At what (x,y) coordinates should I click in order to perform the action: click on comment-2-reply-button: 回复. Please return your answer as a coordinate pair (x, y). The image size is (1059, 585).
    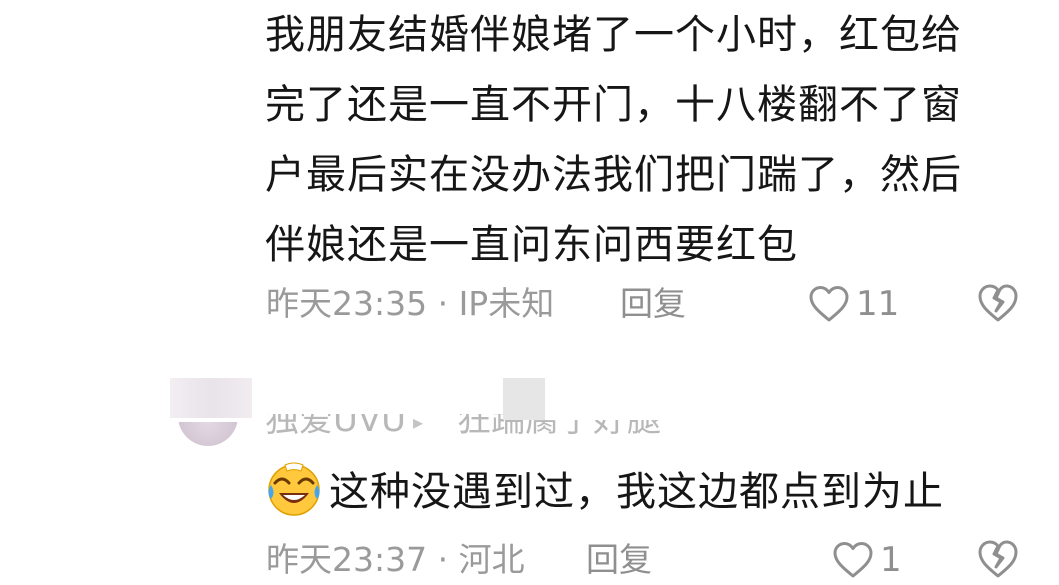
    Looking at the image, I should click on (619, 560).